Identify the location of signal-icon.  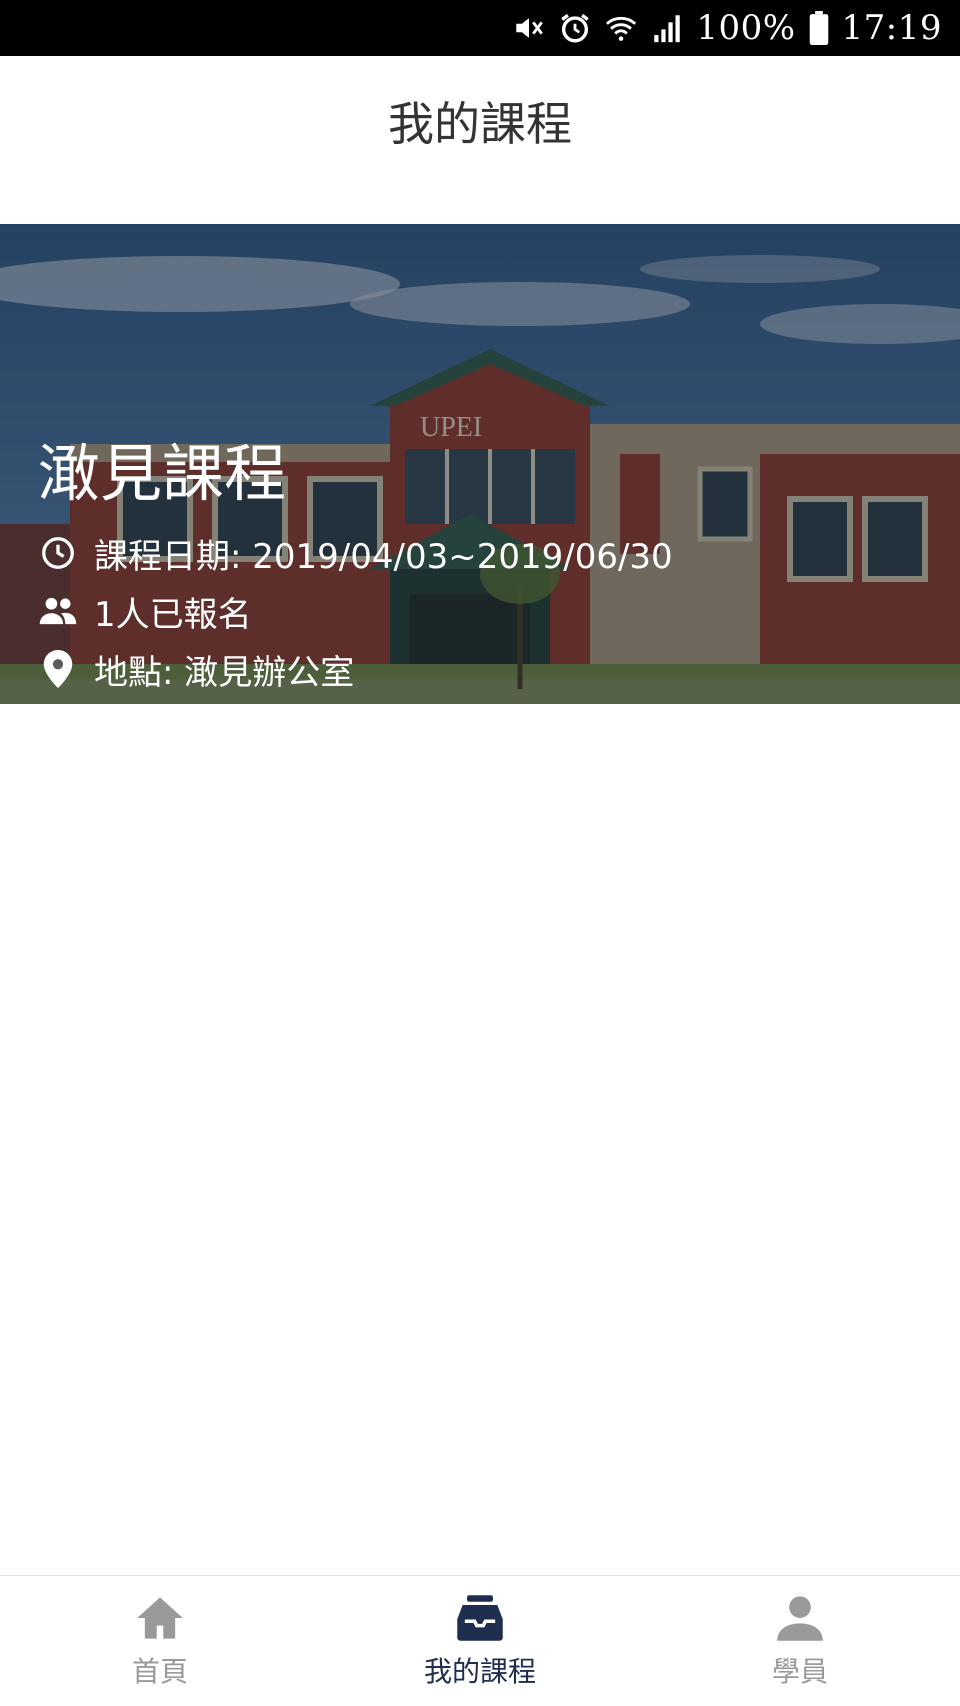
(667, 28).